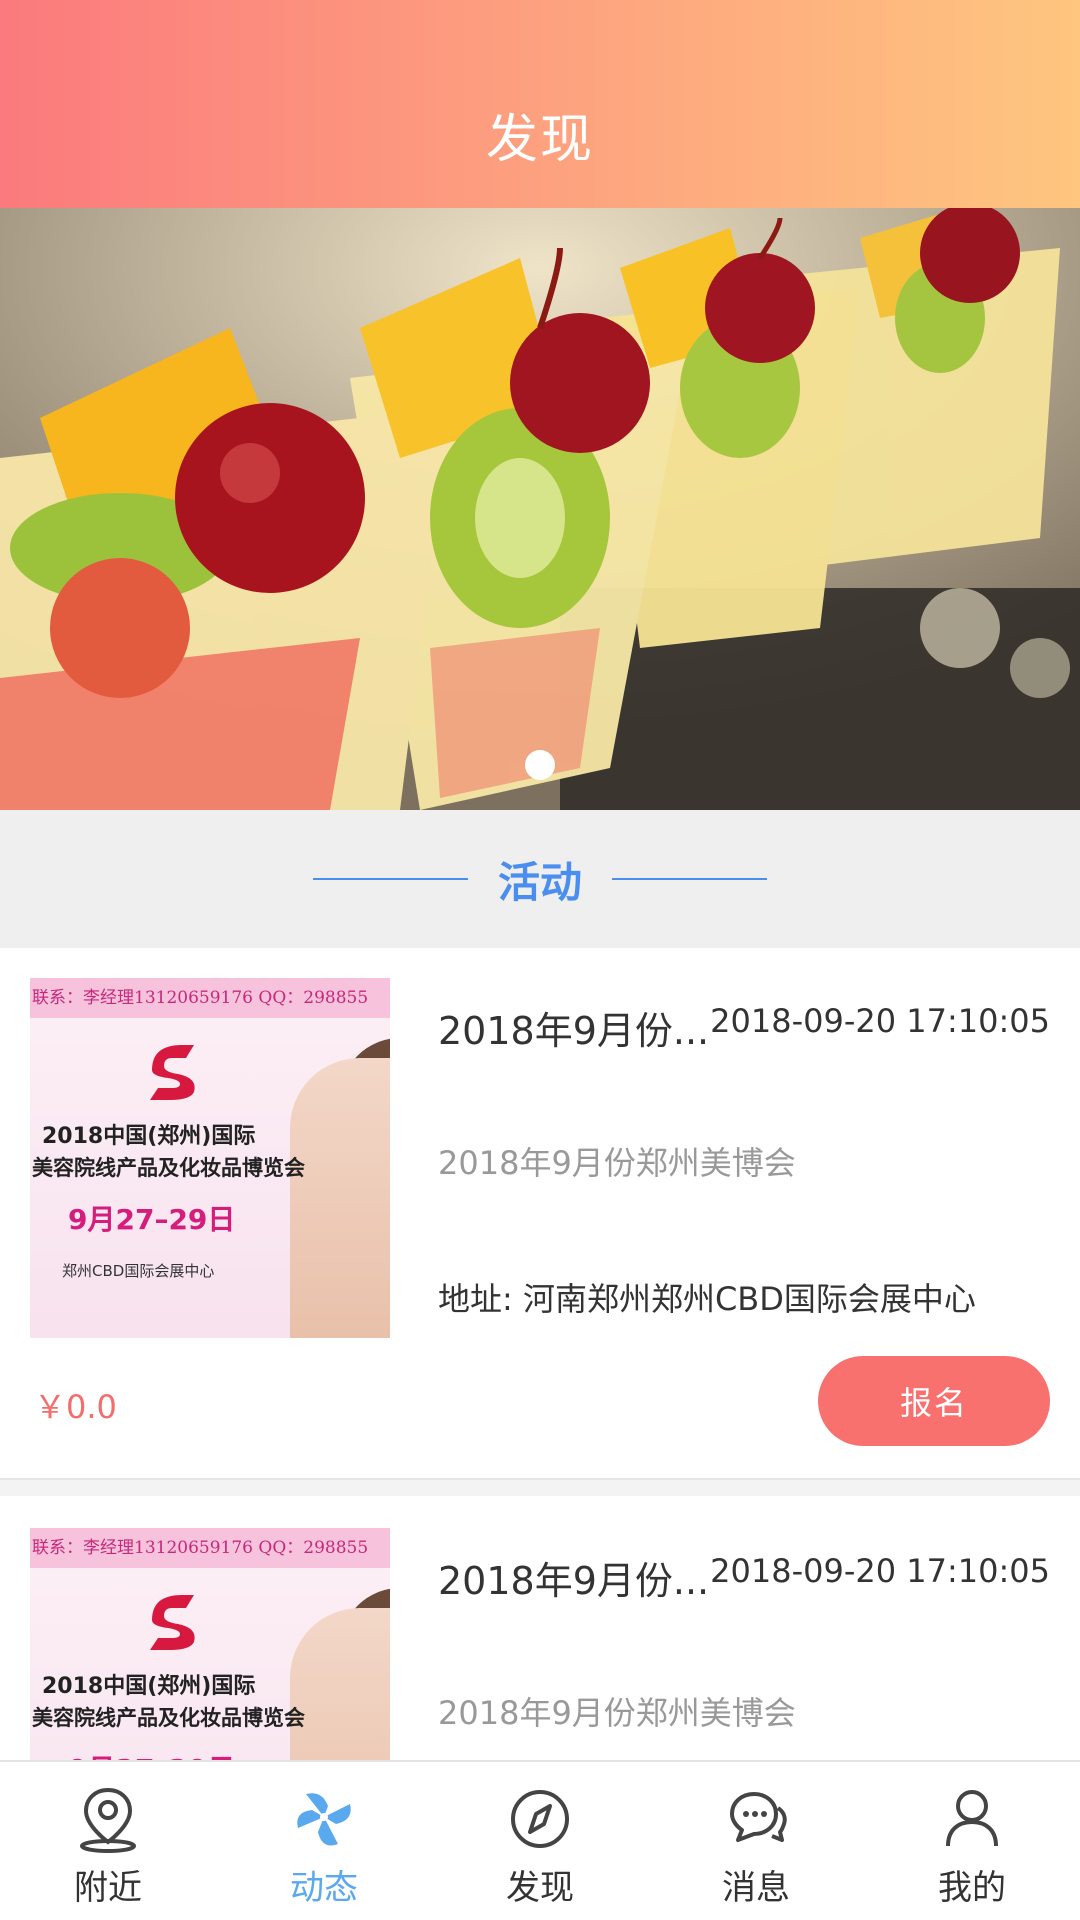  What do you see at coordinates (540, 104) in the screenshot?
I see `page-header: 发现` at bounding box center [540, 104].